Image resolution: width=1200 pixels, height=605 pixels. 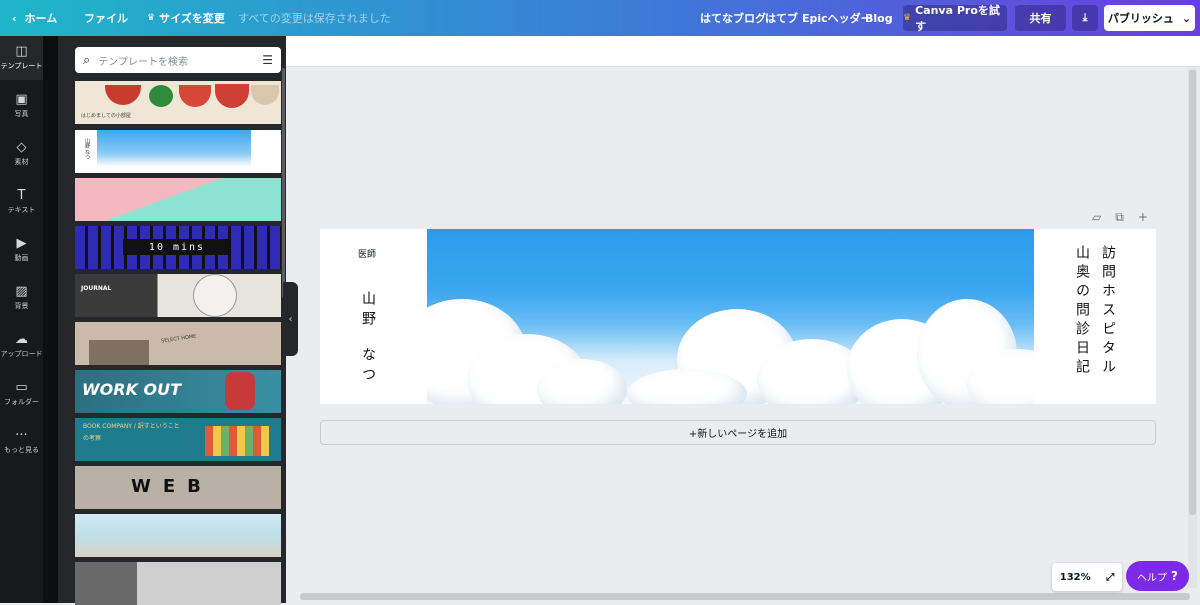 What do you see at coordinates (1096, 217) in the screenshot?
I see `note-icon: ▱` at bounding box center [1096, 217].